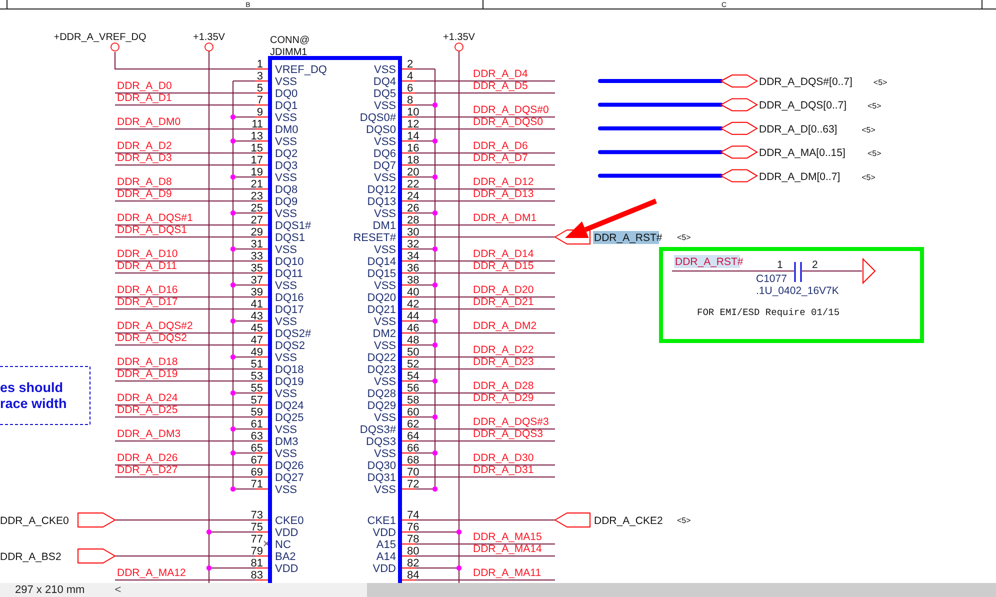  Describe the element at coordinates (384, 94) in the screenshot. I see `pin-name: DQ5` at that location.